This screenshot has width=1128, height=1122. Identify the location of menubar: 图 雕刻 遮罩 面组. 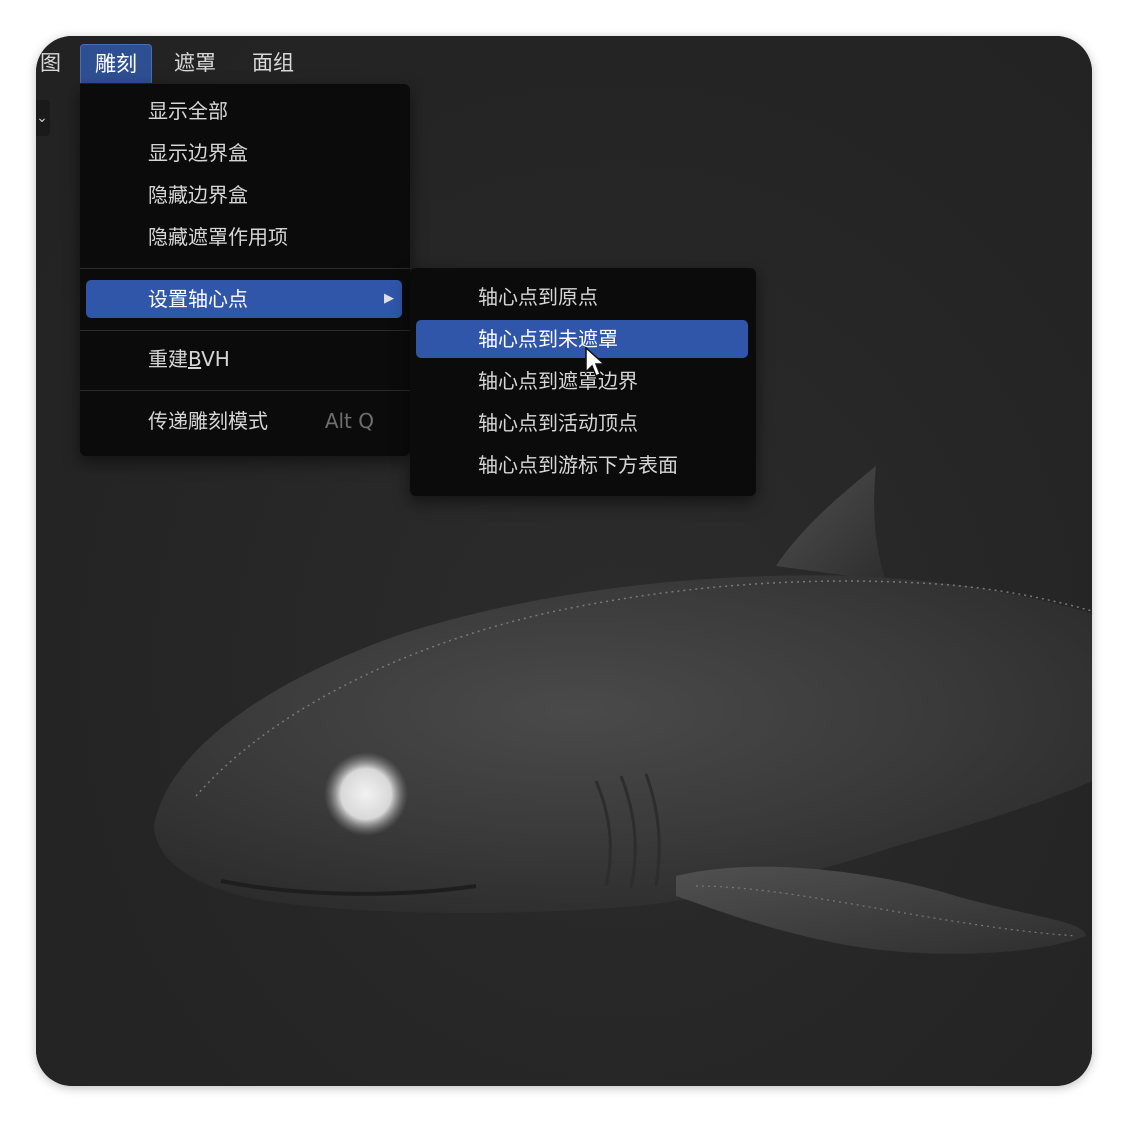
(564, 62).